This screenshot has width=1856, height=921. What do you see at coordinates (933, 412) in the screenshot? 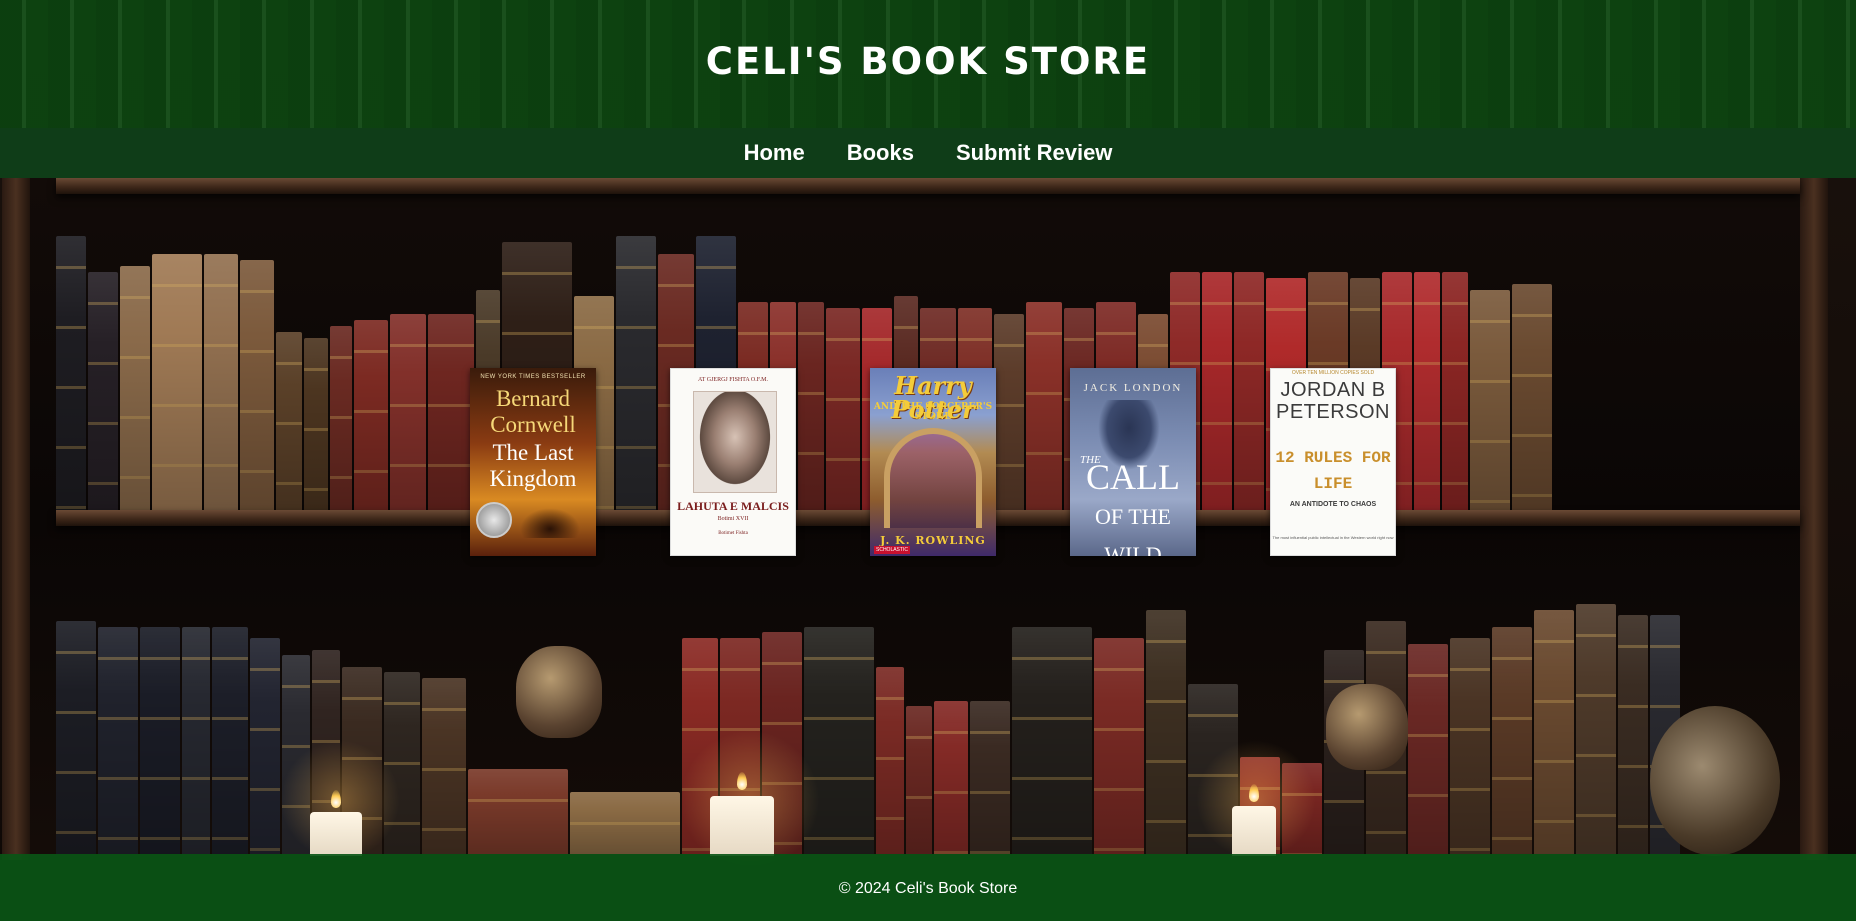
I see `cover-subtitle: AND THE SORCERER'S STONE` at bounding box center [933, 412].